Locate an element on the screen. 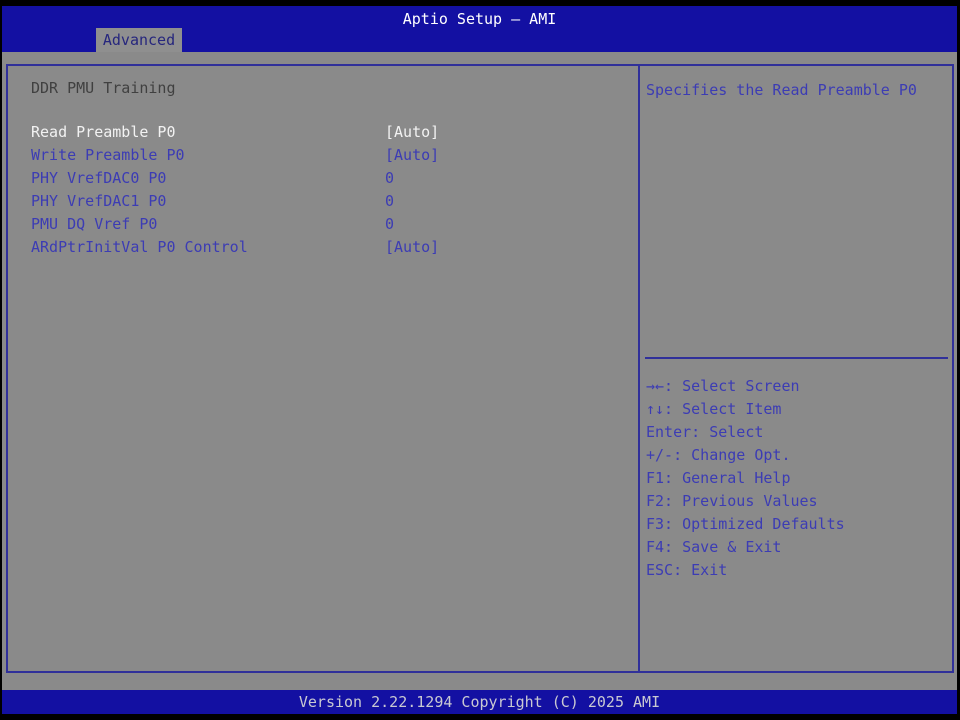 The image size is (960, 720). option-row-phy-vrefdac0: PHY VrefDAC0 P0 0 is located at coordinates (323, 178).